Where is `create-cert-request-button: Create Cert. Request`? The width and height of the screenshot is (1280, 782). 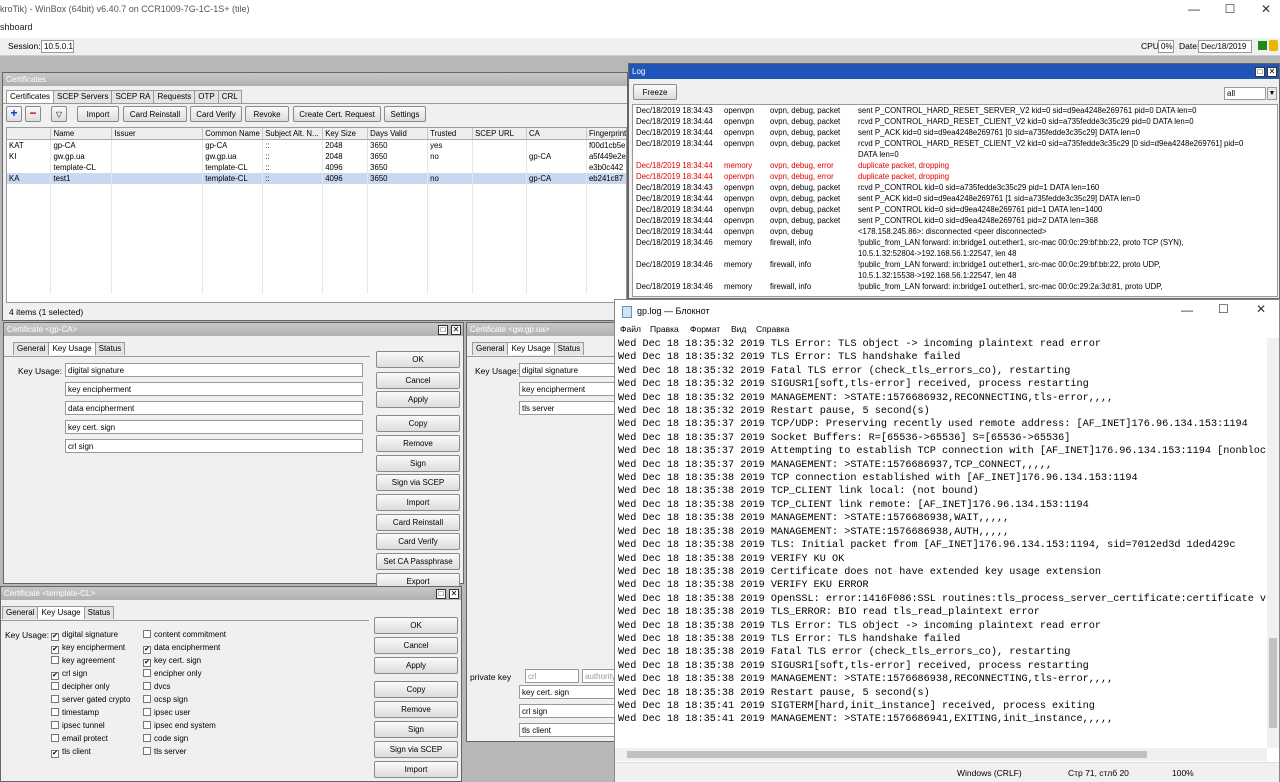
create-cert-request-button: Create Cert. Request is located at coordinates (337, 114).